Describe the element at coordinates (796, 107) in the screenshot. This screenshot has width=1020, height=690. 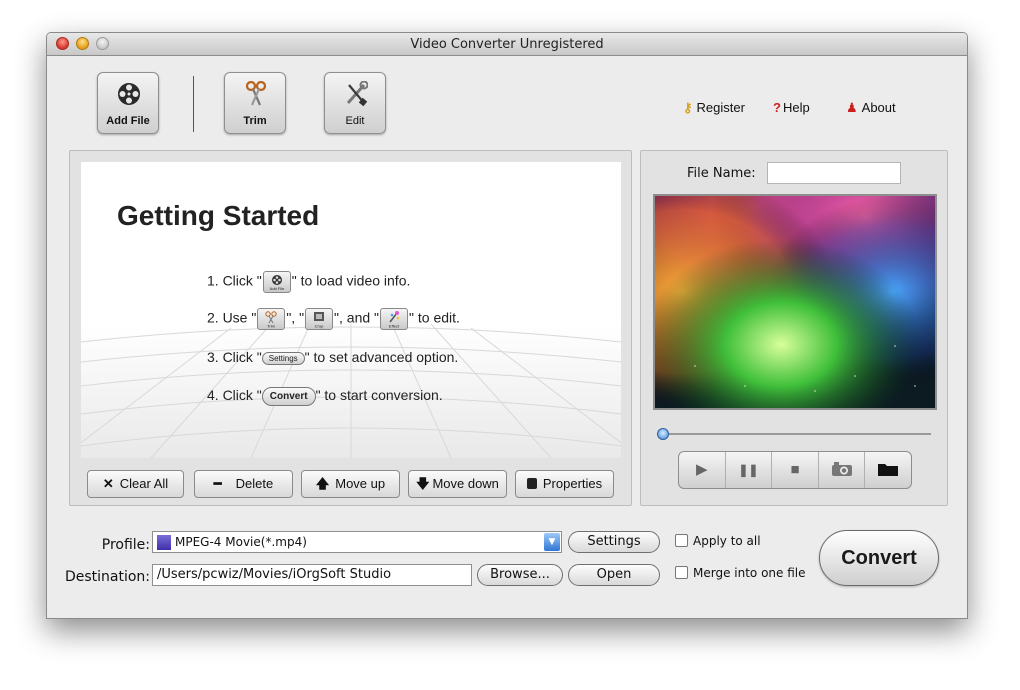
I see `help-label: Help` at that location.